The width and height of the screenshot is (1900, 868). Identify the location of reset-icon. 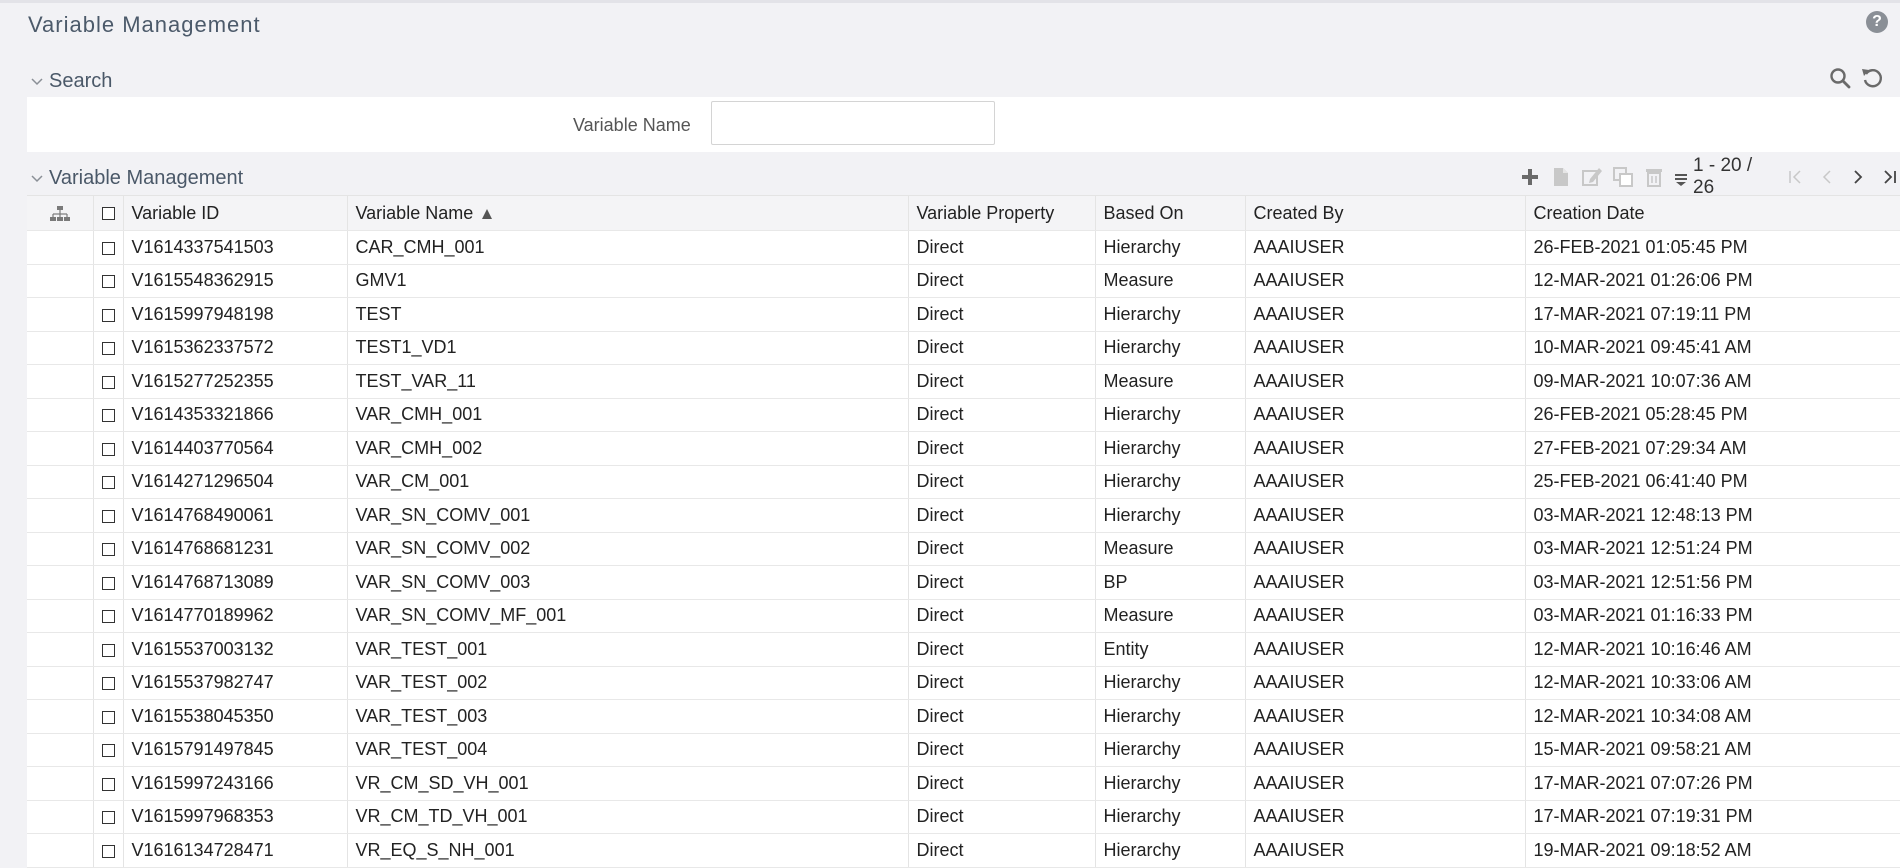
(1872, 78).